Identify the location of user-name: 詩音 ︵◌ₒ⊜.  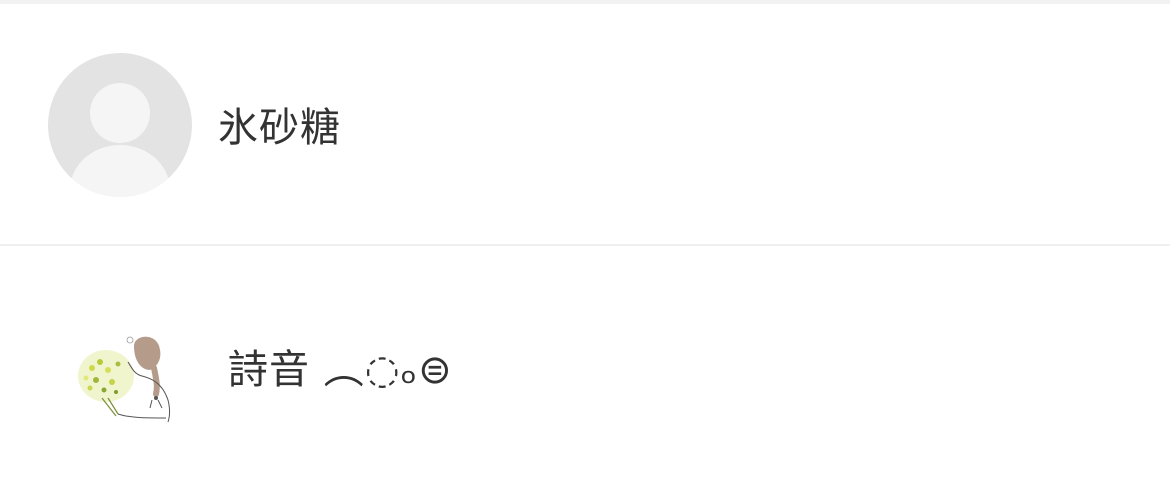
(340, 370).